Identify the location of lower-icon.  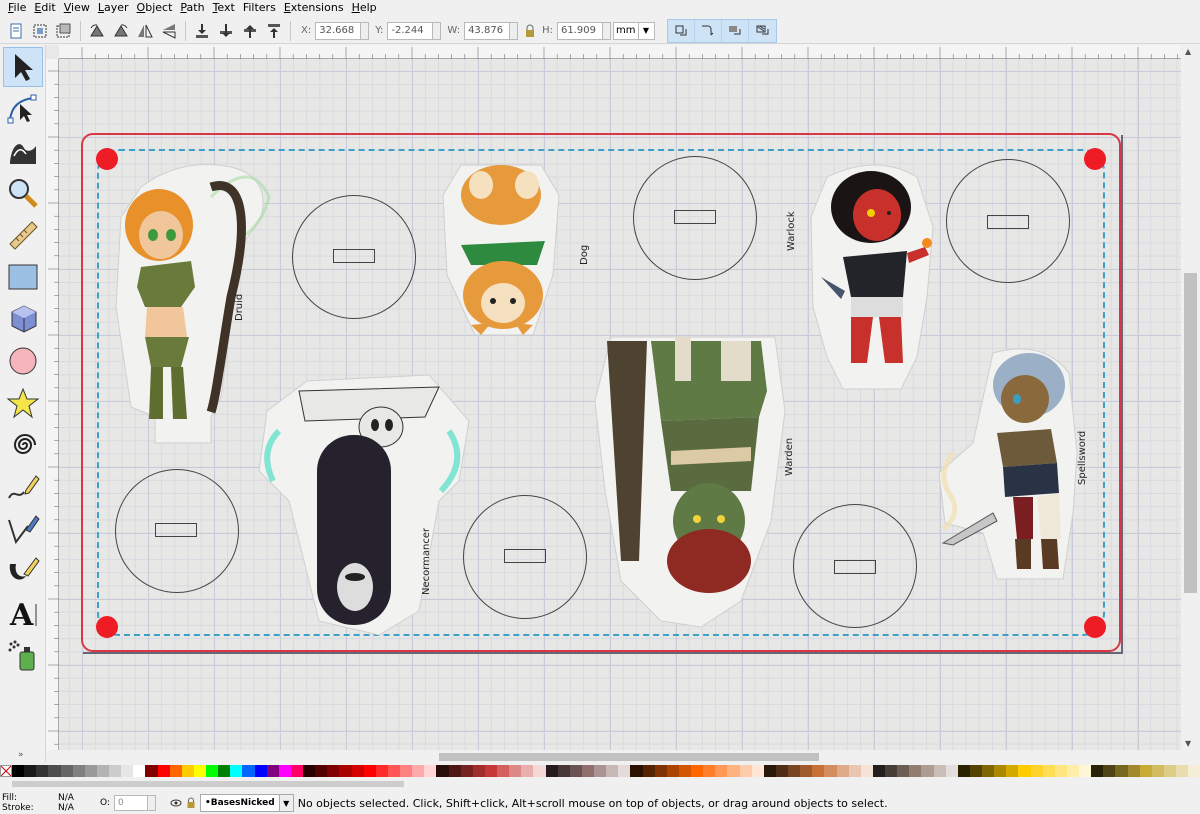
(226, 31).